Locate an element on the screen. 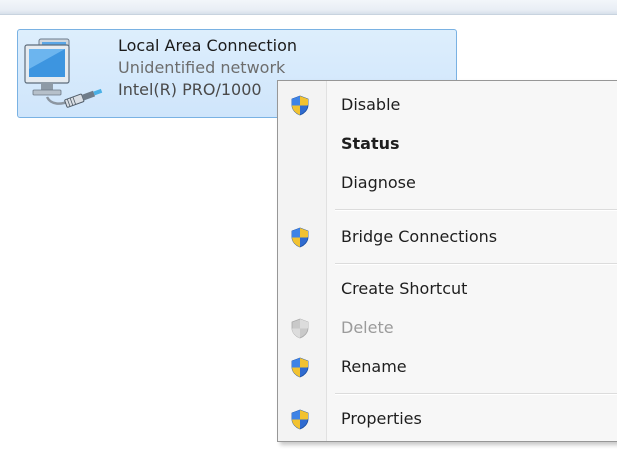  connection-status: Unidentified network is located at coordinates (202, 67).